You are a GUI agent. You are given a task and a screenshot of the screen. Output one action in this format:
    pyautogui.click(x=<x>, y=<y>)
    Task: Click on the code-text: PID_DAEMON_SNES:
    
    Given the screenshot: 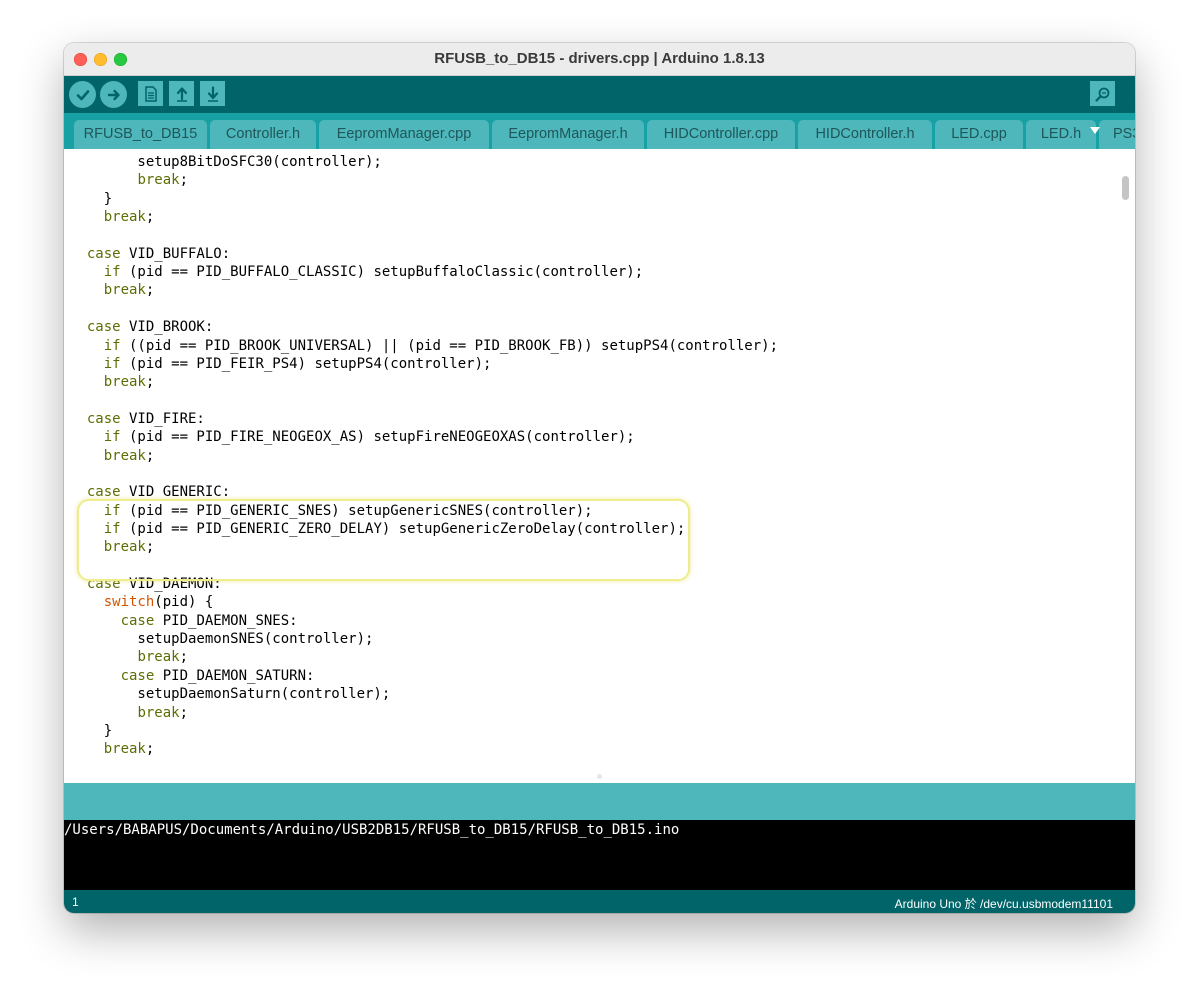 What is the action you would take?
    pyautogui.click(x=226, y=620)
    